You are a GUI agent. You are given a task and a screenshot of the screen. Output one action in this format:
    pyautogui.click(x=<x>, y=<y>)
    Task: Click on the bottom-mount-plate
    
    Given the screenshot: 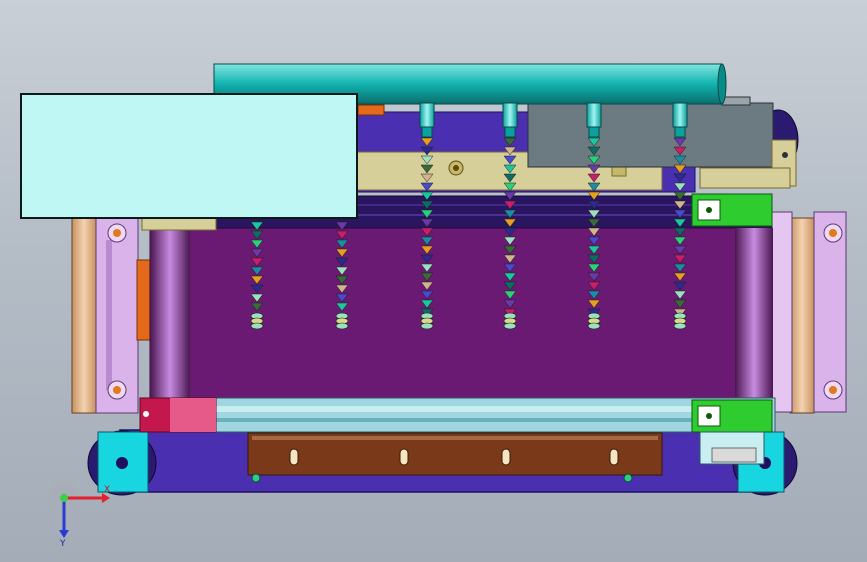 What is the action you would take?
    pyautogui.click(x=455, y=457)
    